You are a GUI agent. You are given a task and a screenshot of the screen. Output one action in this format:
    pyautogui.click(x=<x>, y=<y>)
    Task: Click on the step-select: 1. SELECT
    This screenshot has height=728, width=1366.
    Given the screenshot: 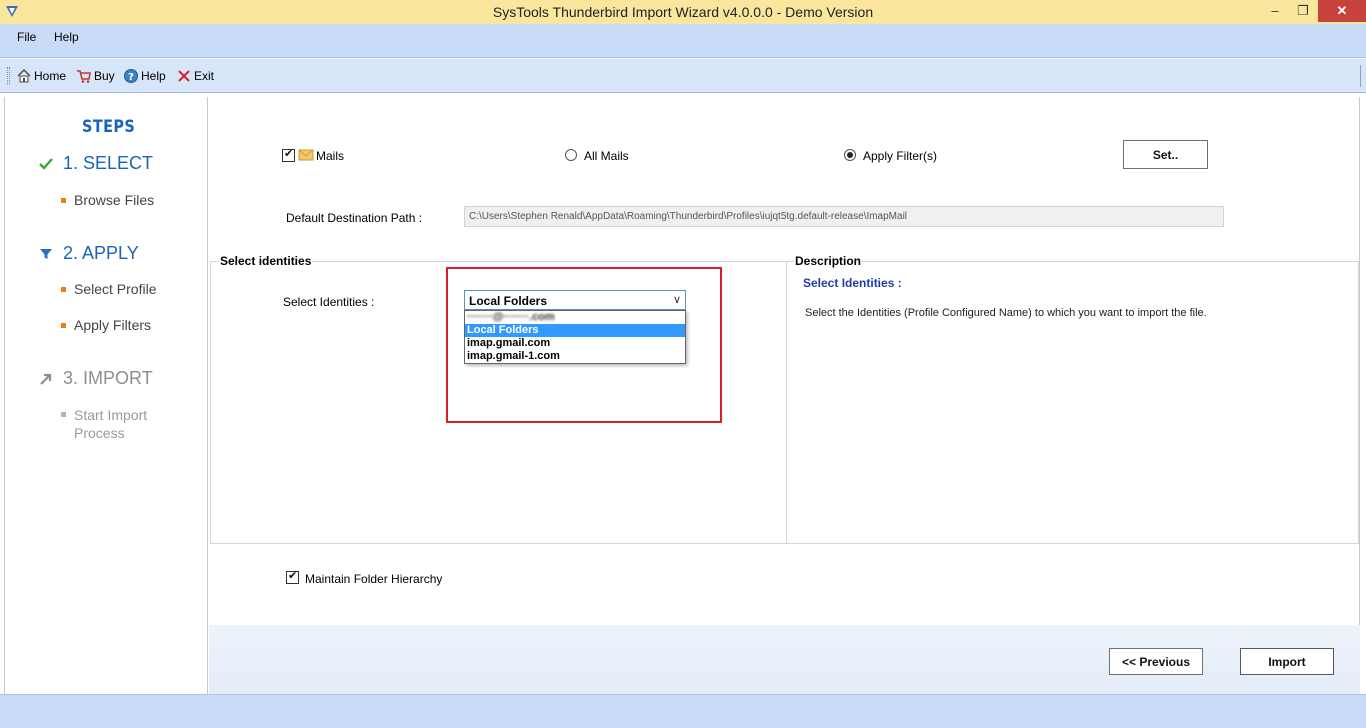 What is the action you would take?
    pyautogui.click(x=95, y=163)
    